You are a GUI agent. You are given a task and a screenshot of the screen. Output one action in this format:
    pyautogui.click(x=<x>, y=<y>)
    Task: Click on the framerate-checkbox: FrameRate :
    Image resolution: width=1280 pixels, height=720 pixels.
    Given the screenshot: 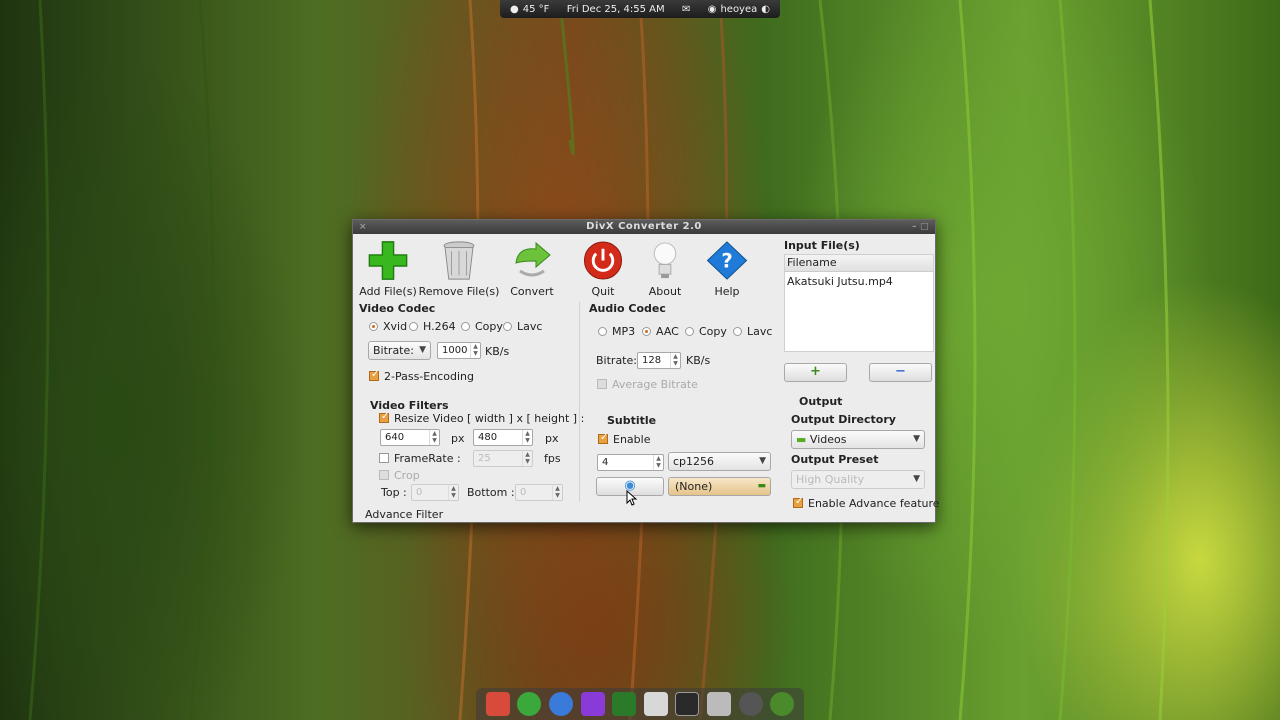 What is the action you would take?
    pyautogui.click(x=420, y=458)
    